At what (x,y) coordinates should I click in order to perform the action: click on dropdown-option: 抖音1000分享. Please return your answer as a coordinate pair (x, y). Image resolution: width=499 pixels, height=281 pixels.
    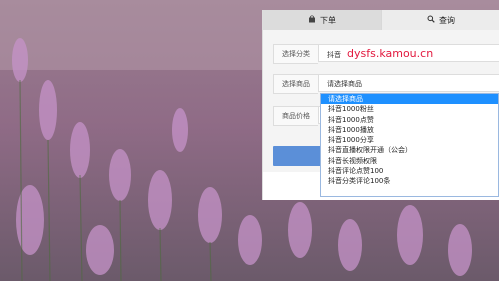
    Looking at the image, I should click on (409, 140).